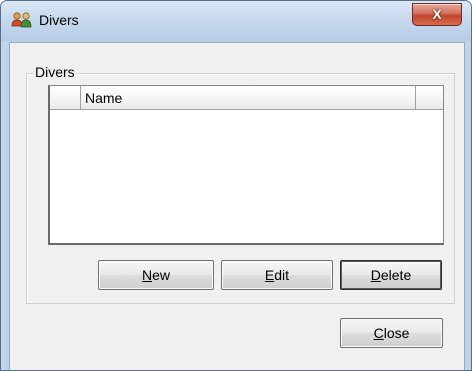 This screenshot has height=371, width=472. I want to click on column-header-filler, so click(429, 98).